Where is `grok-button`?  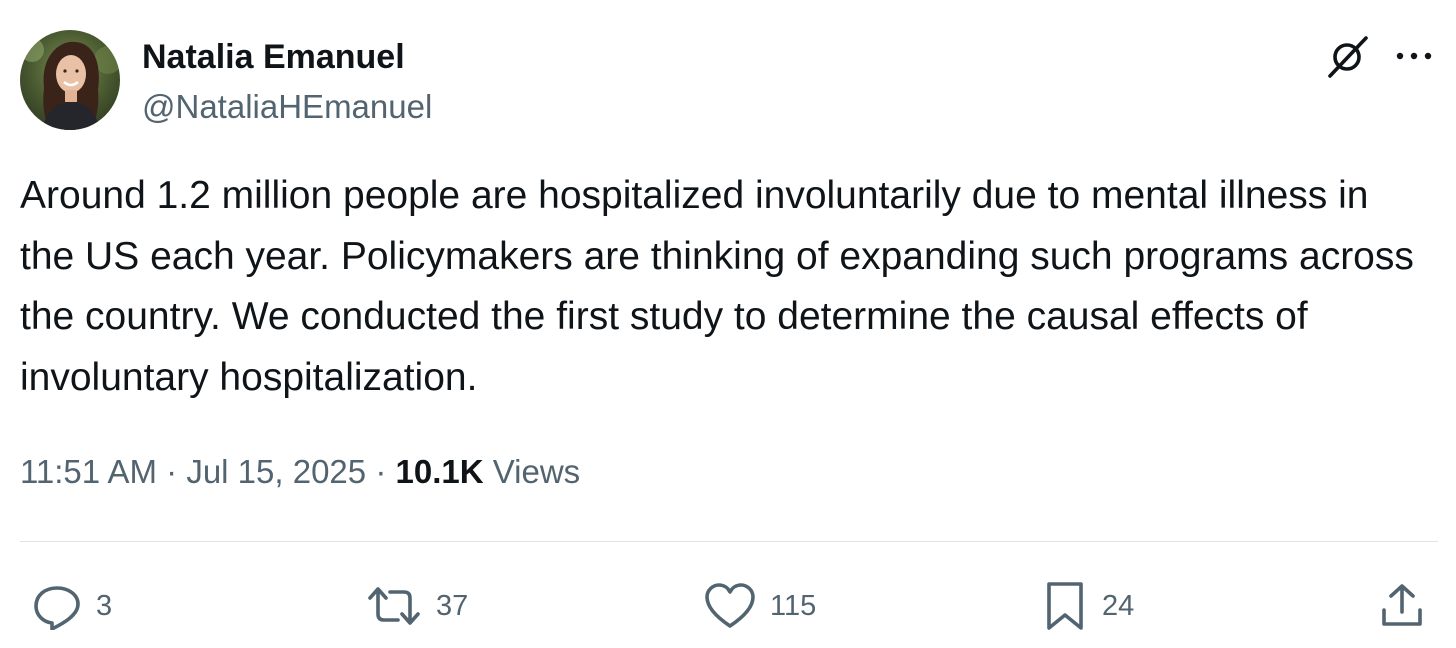
grok-button is located at coordinates (1347, 57).